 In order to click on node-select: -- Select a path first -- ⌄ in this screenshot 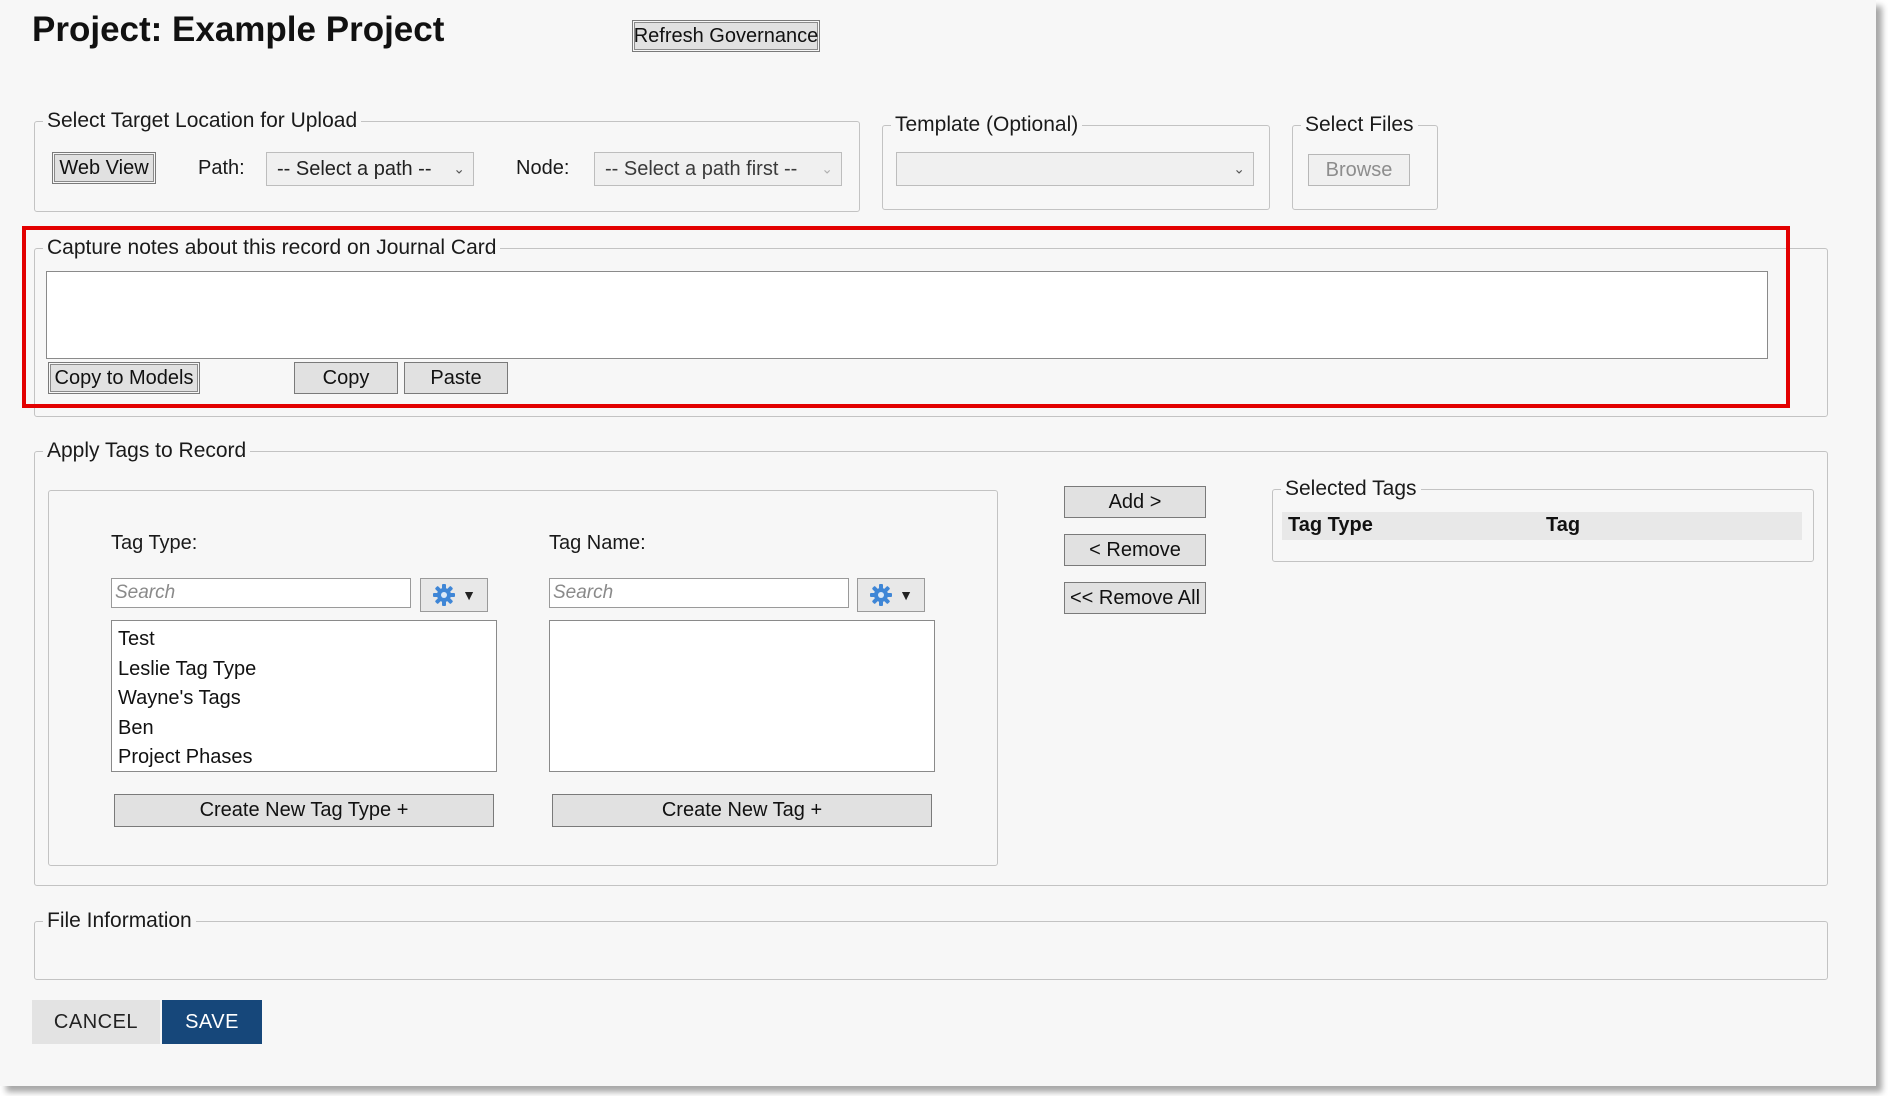, I will do `click(718, 169)`.